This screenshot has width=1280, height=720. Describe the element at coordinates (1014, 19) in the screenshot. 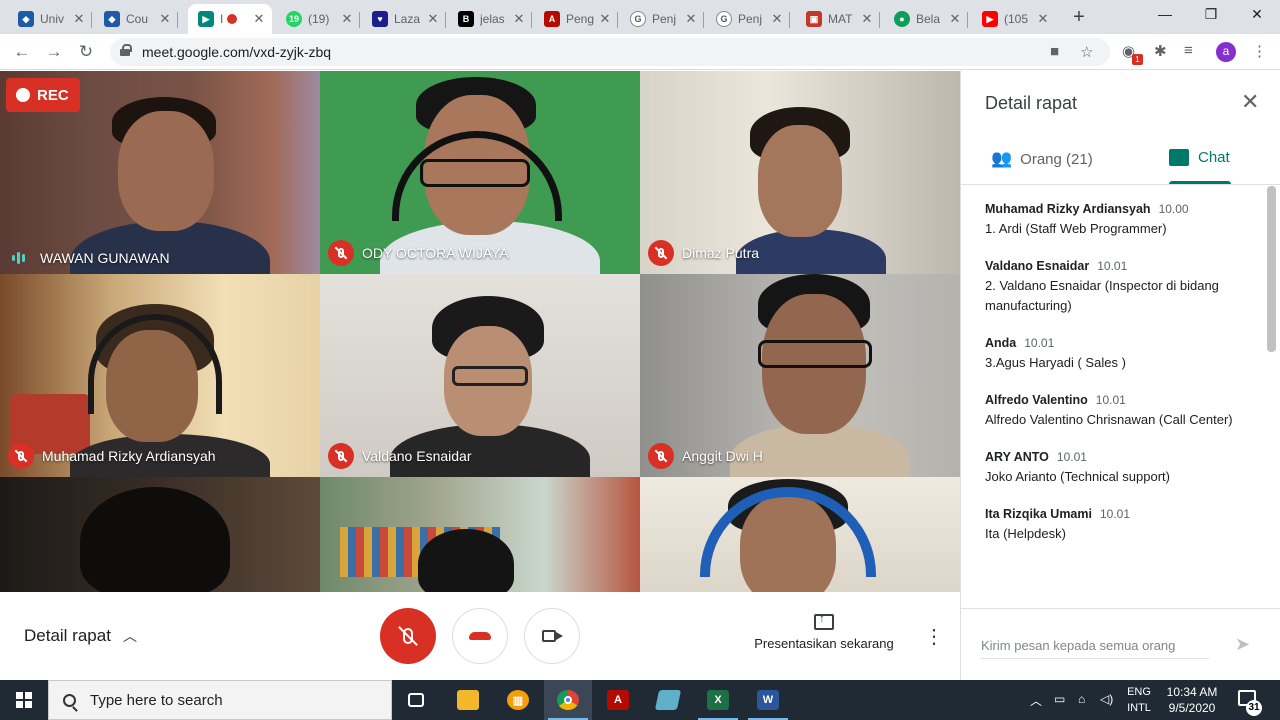

I see `browser-tab: ▶ (105 ✕` at that location.